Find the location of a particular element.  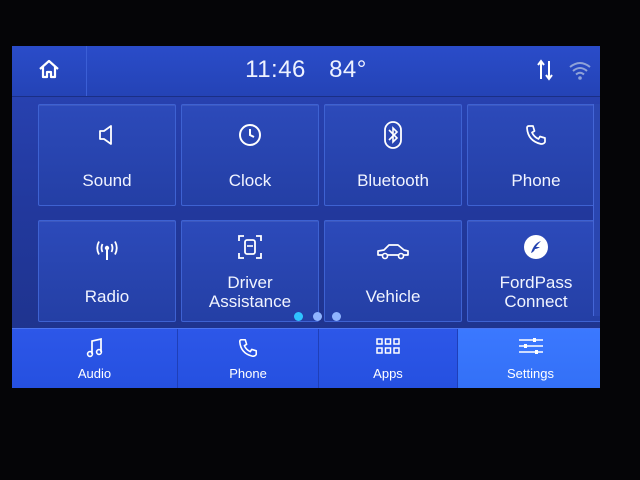

tile-label: Radio is located at coordinates (107, 296).